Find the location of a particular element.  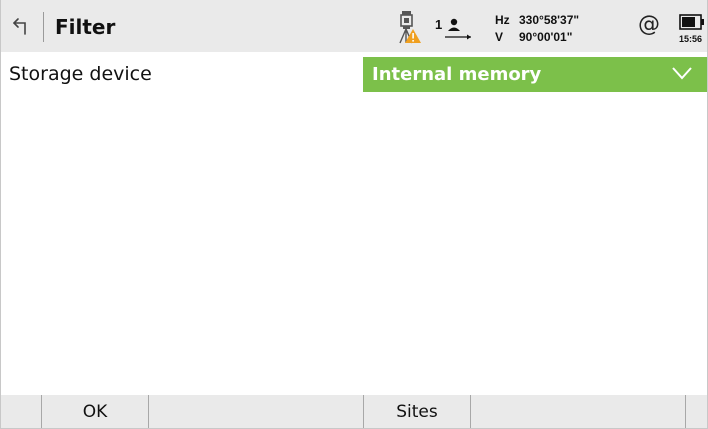

sites-button: Sites is located at coordinates (417, 411).